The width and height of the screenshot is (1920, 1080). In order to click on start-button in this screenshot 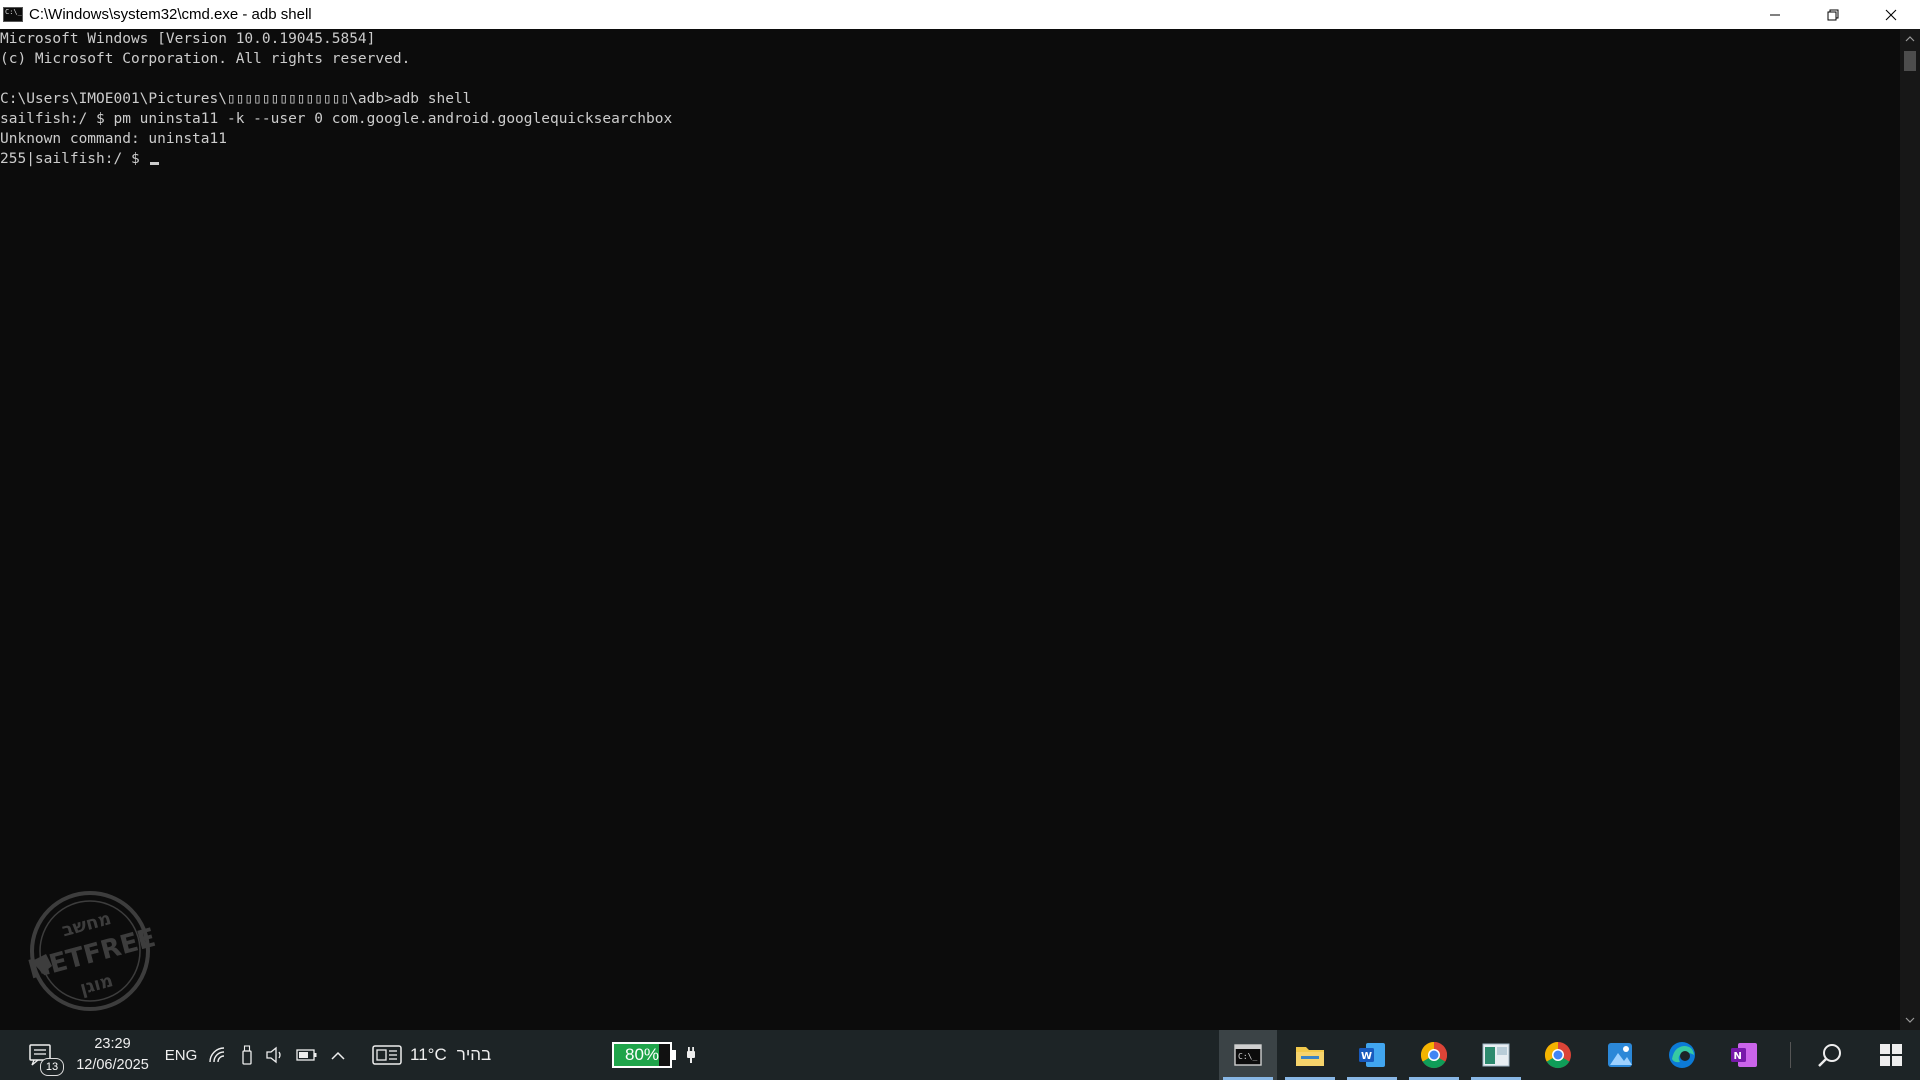, I will do `click(1891, 1055)`.